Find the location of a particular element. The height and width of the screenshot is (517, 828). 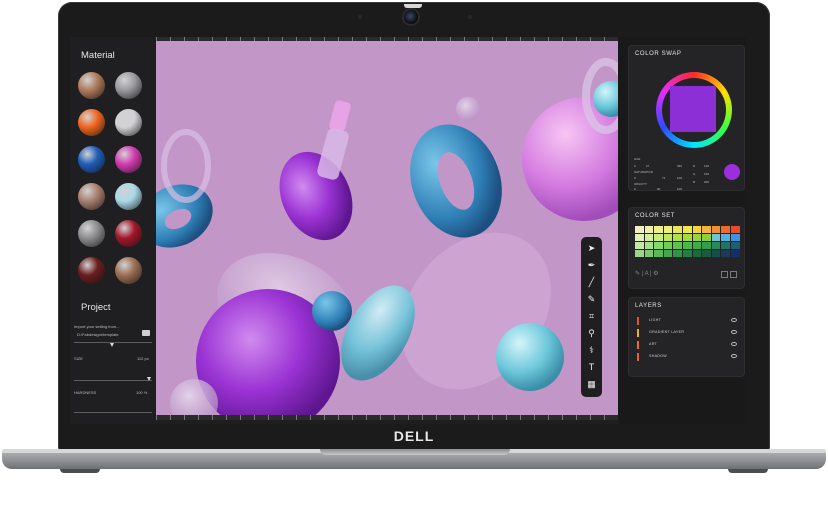

layer-row: SHADOW is located at coordinates (688, 357).